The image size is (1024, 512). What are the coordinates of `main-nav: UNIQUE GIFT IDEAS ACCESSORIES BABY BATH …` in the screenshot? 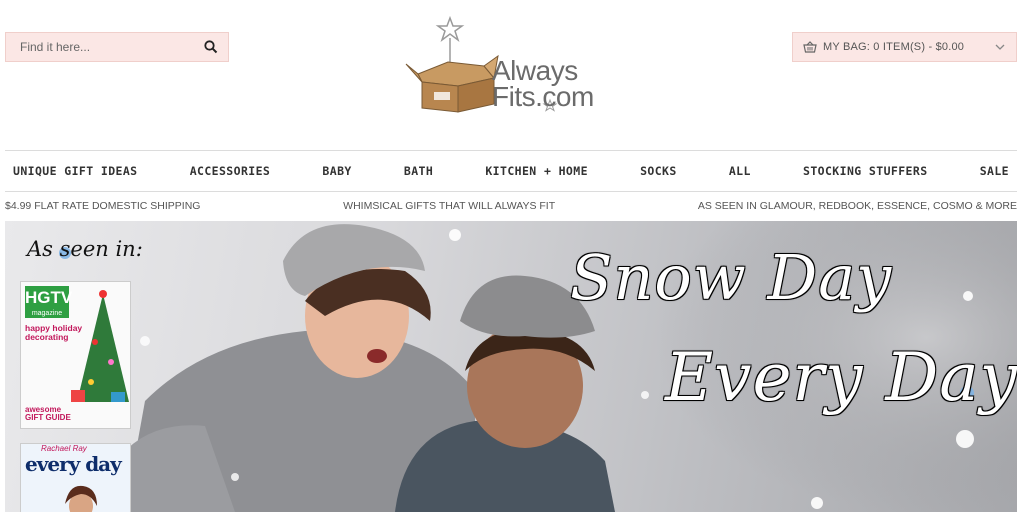 It's located at (511, 171).